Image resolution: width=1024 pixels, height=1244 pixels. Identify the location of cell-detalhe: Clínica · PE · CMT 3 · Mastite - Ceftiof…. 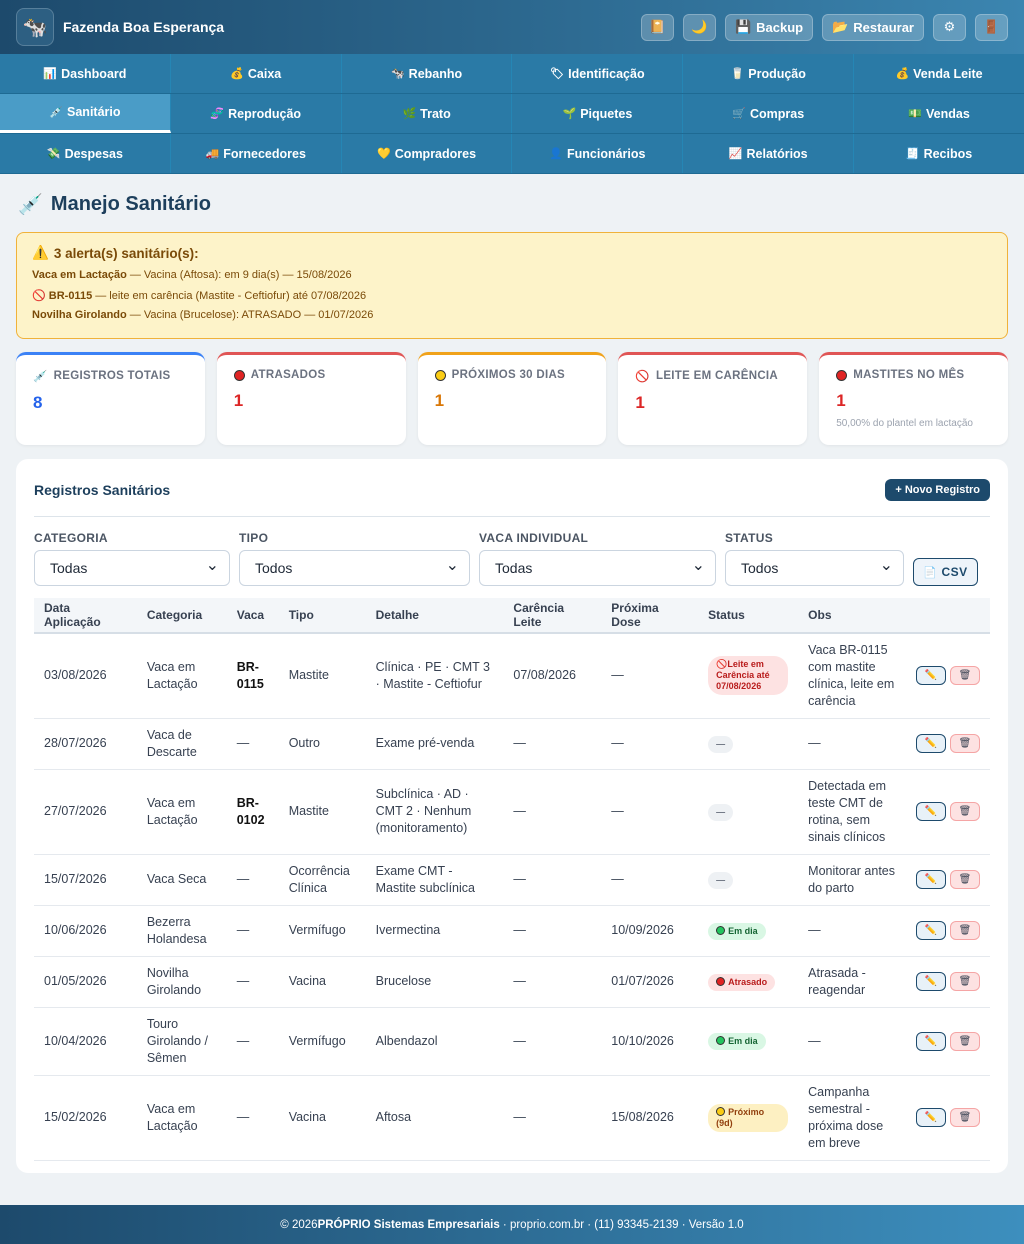
(434, 676).